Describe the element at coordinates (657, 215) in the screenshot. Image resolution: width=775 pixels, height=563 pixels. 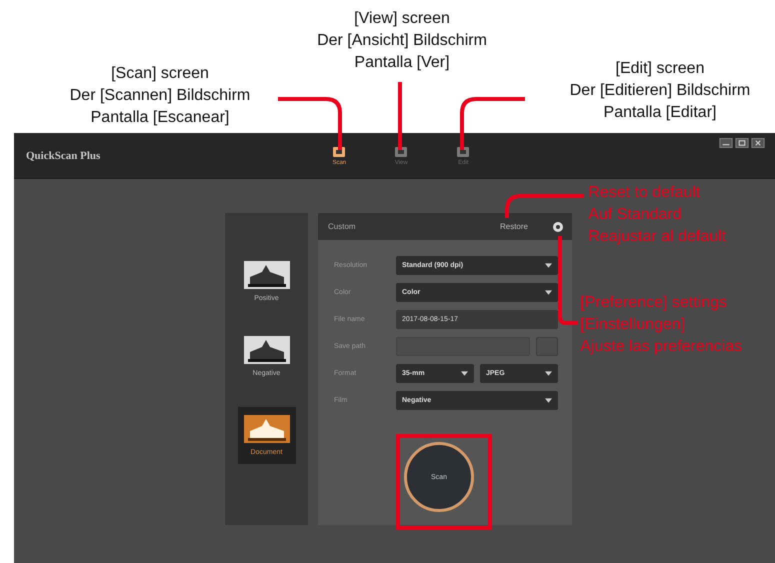
I see `callout-text: Reset to default Auf Standard Reajustar al default` at that location.